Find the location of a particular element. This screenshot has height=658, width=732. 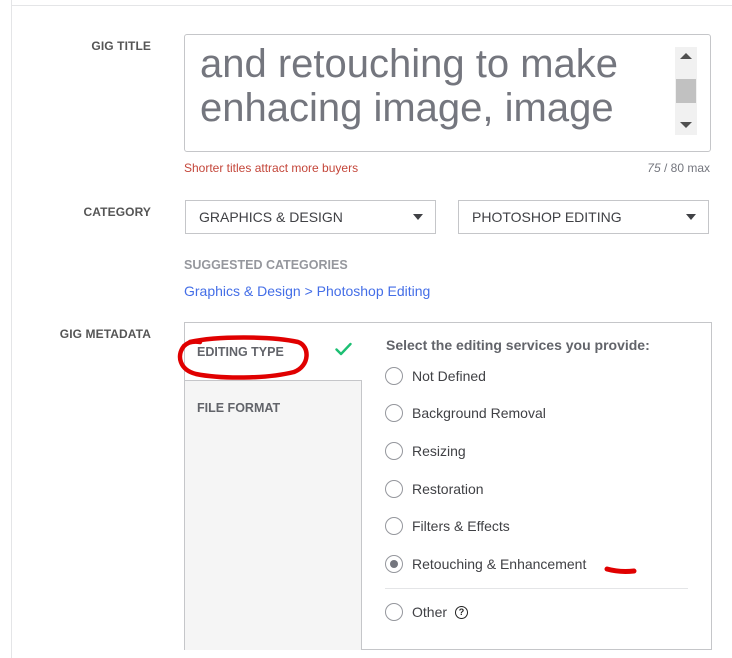

option-label: Restoration is located at coordinates (448, 489).